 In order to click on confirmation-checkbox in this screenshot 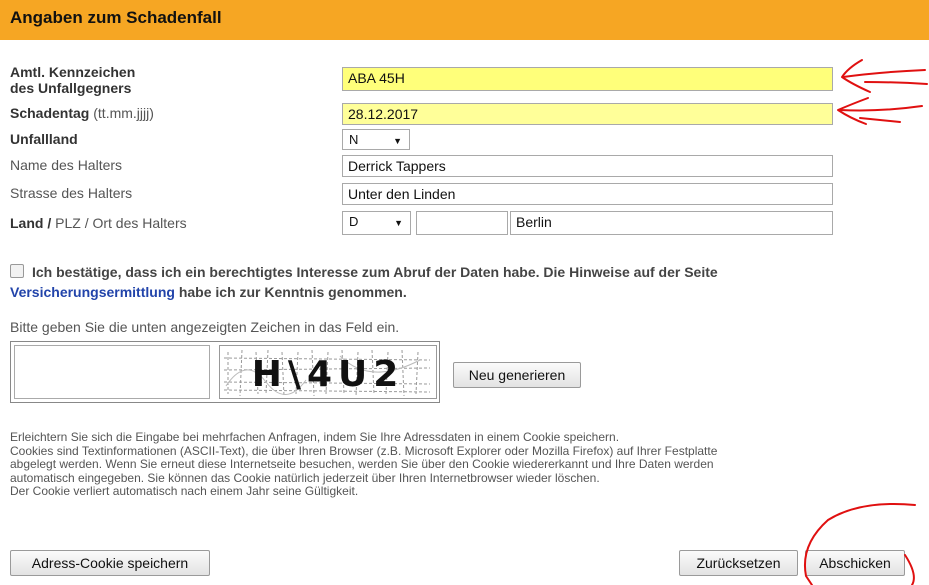, I will do `click(17, 271)`.